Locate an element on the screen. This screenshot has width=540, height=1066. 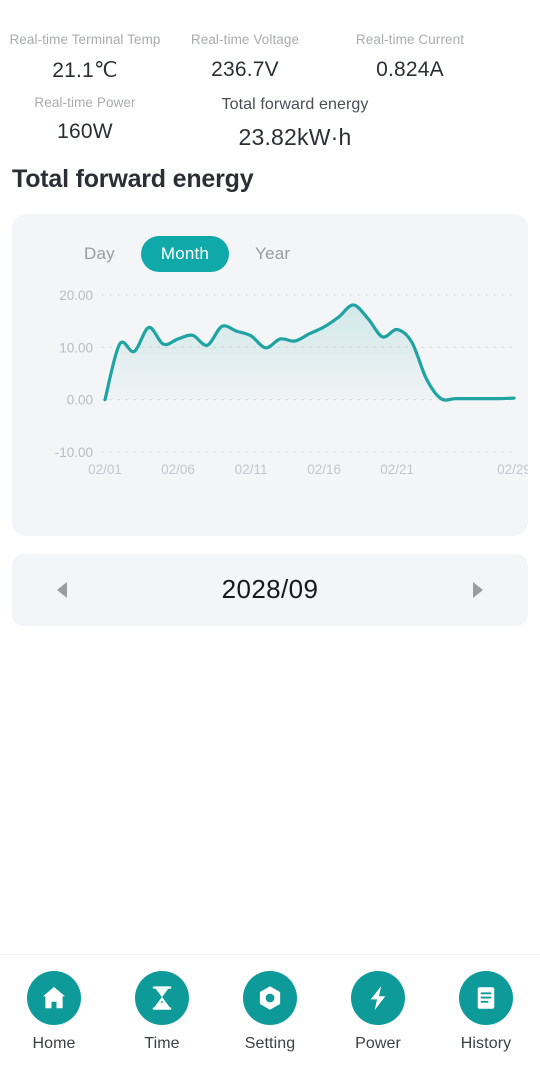
svg-text: 10.00 is located at coordinates (76, 347).